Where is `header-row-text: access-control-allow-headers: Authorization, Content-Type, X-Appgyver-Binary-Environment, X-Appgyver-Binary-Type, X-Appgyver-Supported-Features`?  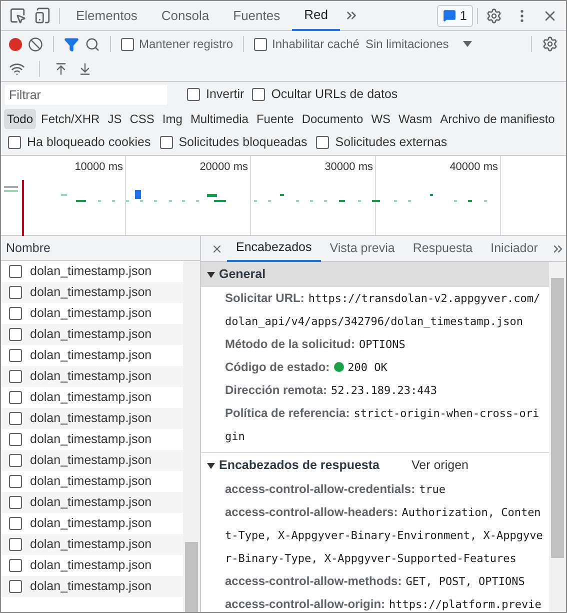 header-row-text: access-control-allow-headers: Authorization, Content-Type, X-Appgyver-Binary-Environment, X-Appgyver-Binary-Type, X-Appgyver-Supported-Features is located at coordinates (384, 535).